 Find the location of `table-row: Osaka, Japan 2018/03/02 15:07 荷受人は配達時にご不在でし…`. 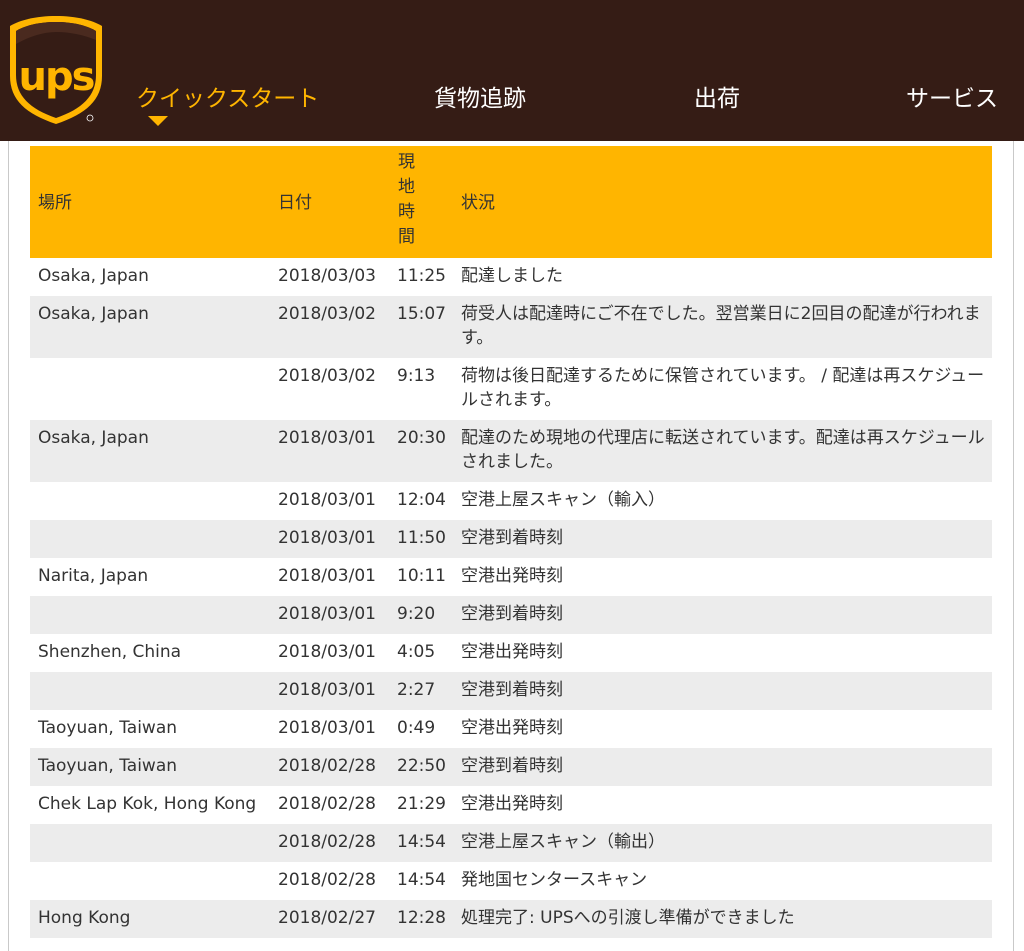

table-row: Osaka, Japan 2018/03/02 15:07 荷受人は配達時にご不在でし… is located at coordinates (511, 327).